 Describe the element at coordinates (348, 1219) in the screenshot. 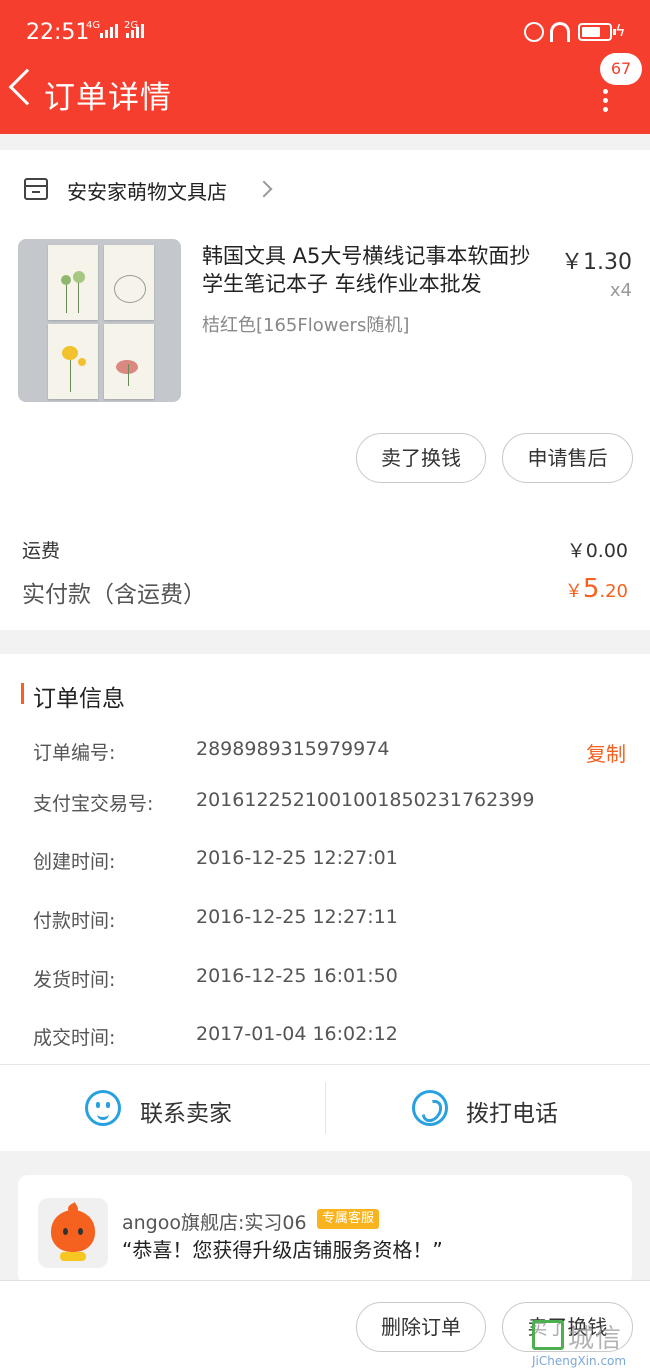

I see `agent-tag-badge: 专属客服` at that location.